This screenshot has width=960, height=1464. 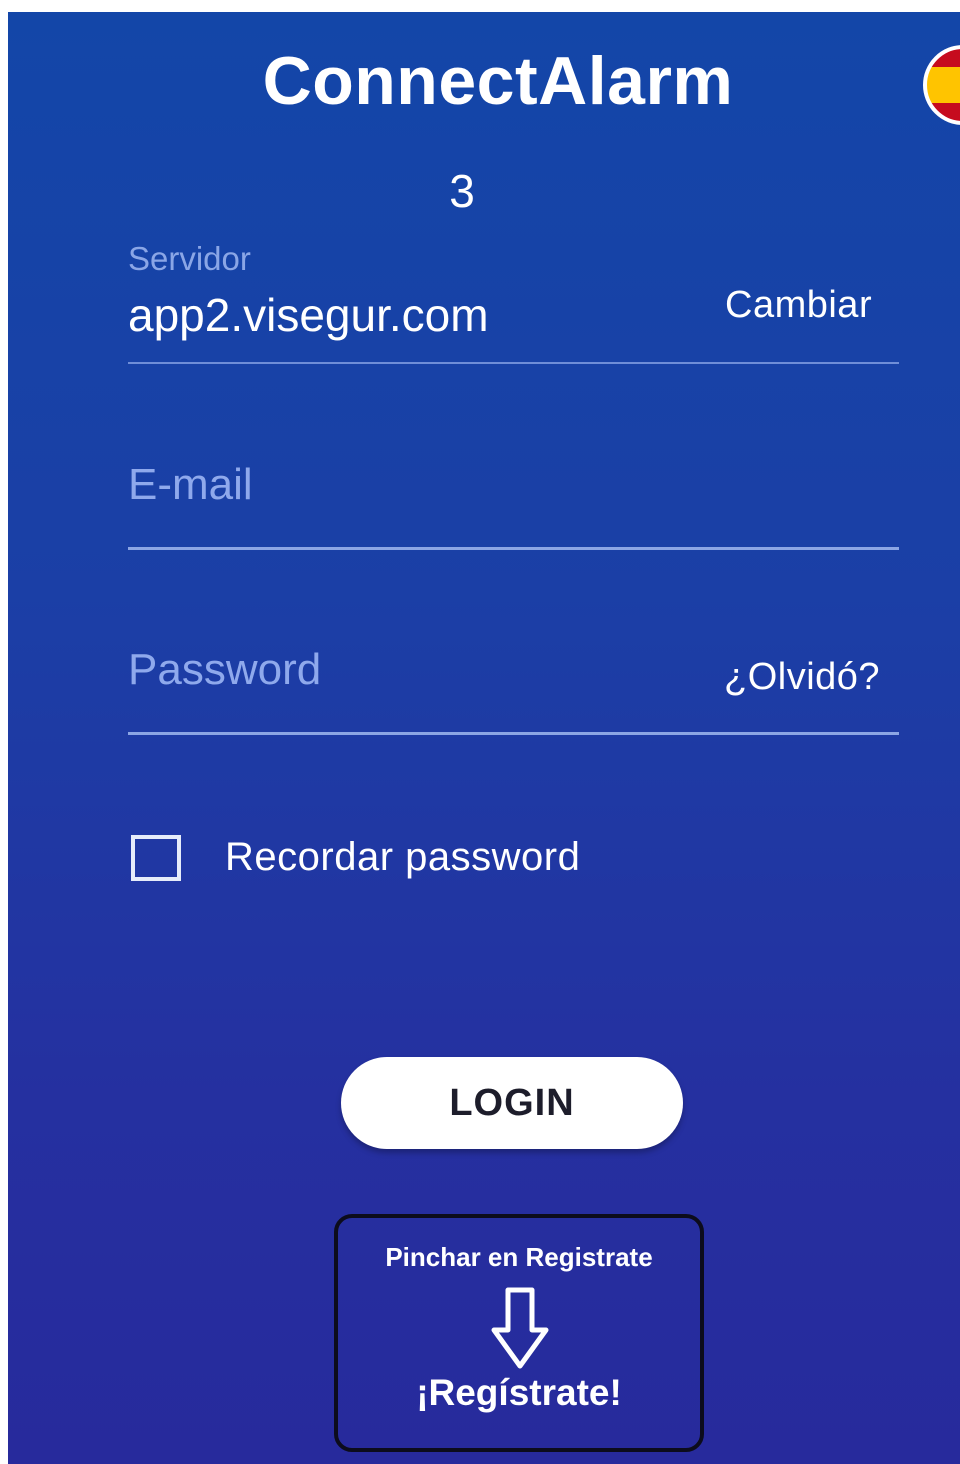 I want to click on password-field-underline, so click(x=513, y=733).